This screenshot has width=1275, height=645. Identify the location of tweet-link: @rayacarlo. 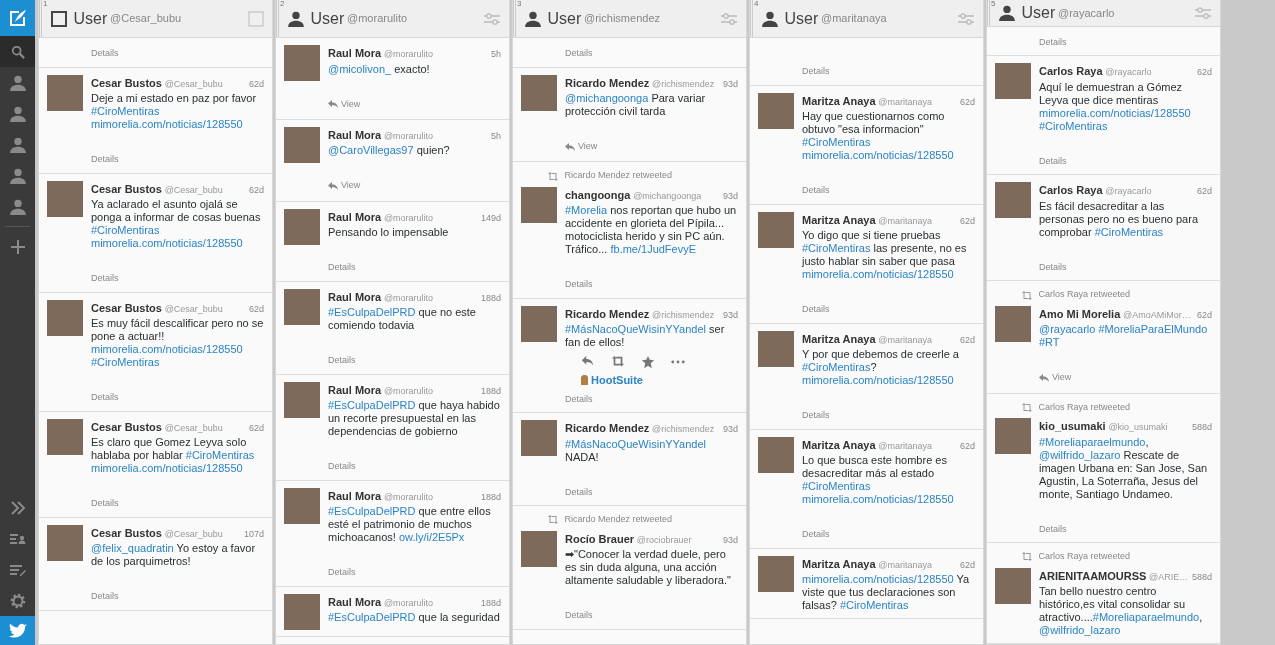
(1067, 329).